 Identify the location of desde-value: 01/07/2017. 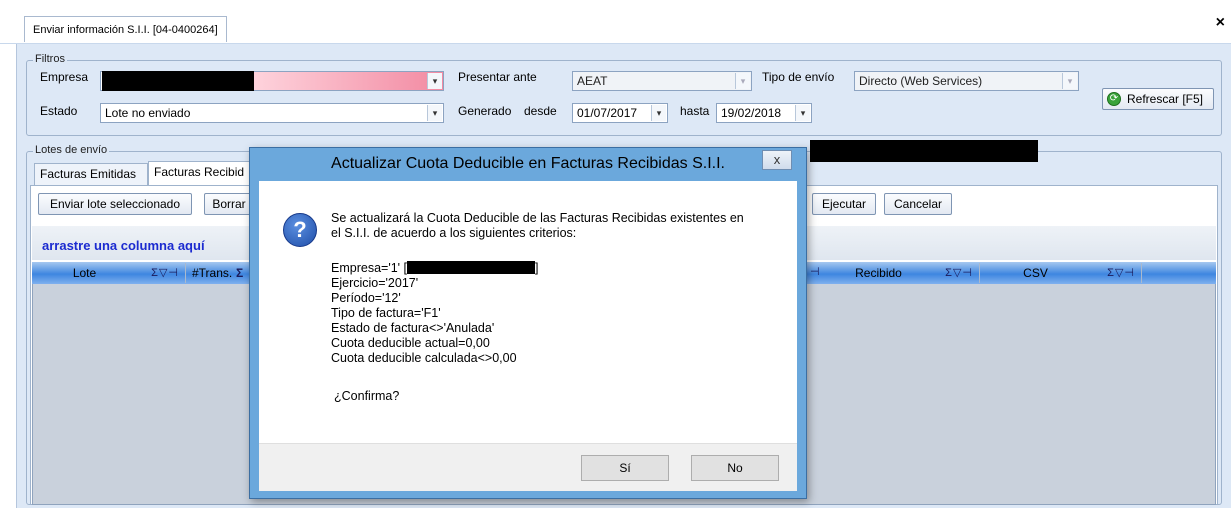
(607, 113).